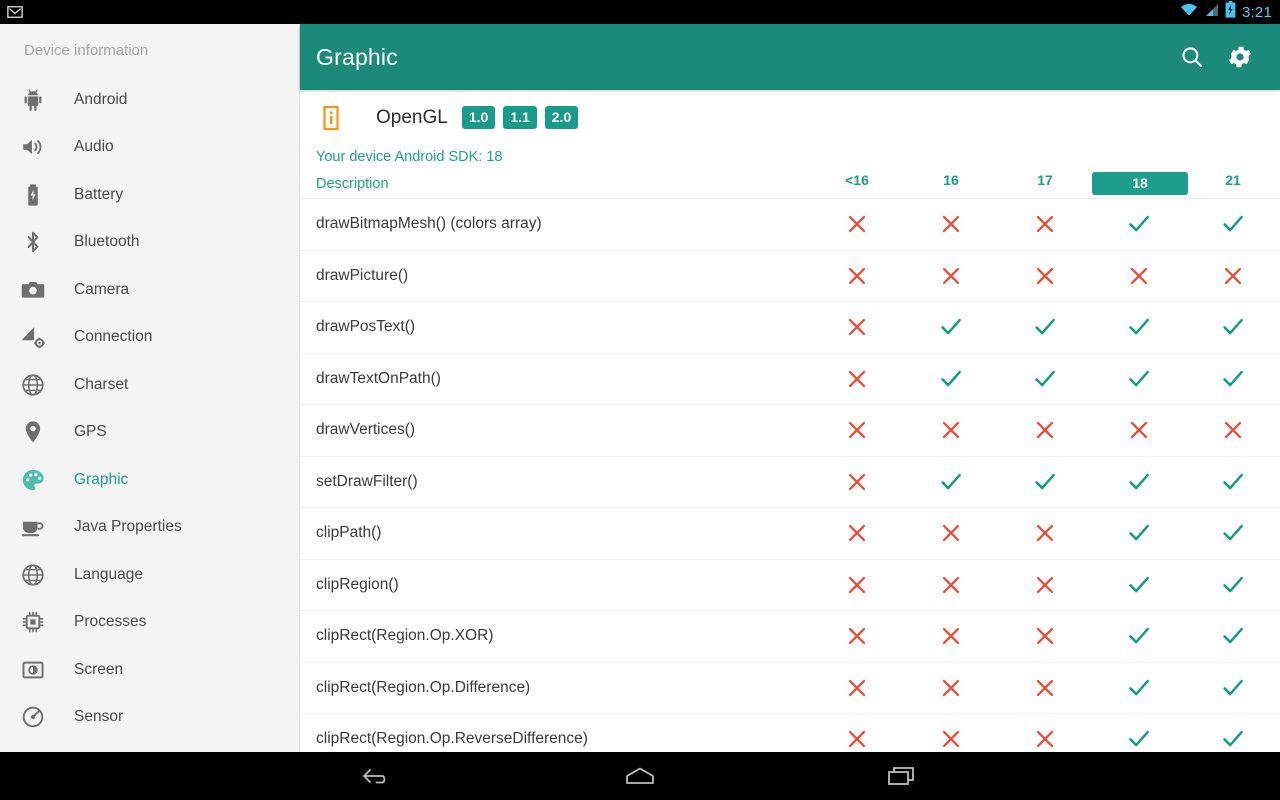  I want to click on column-header-label: 18, so click(1140, 183).